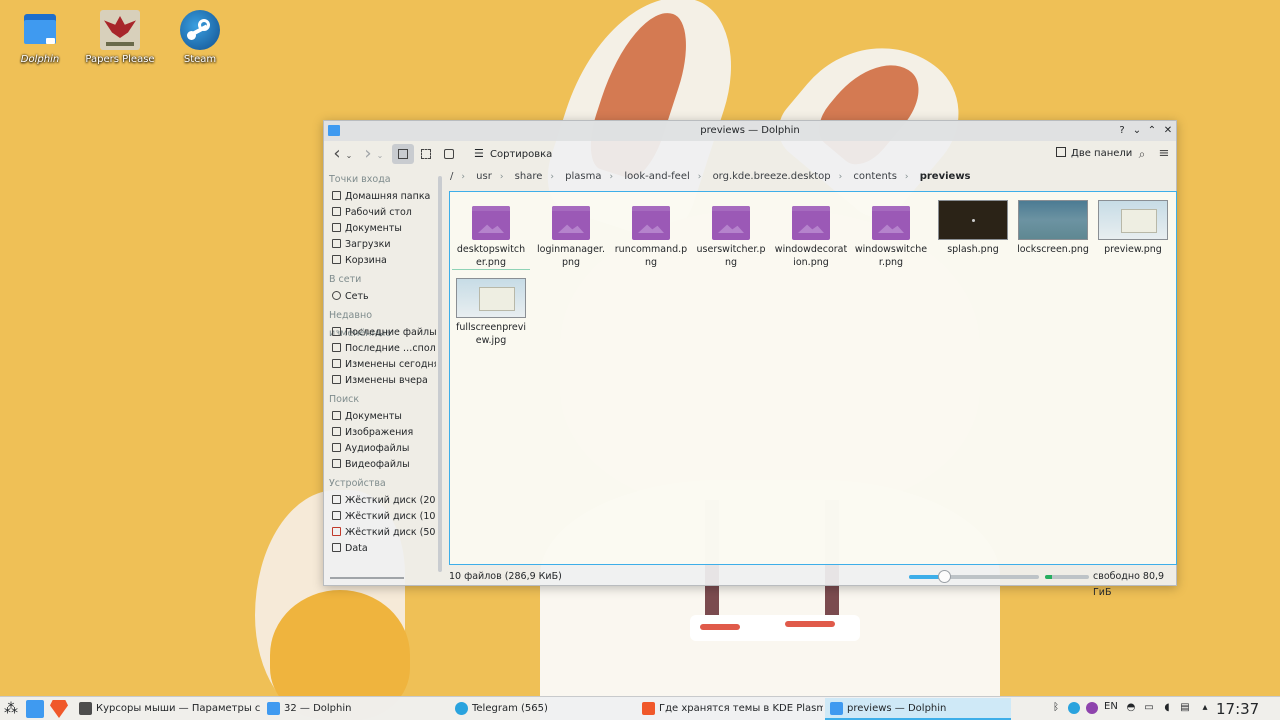 The width and height of the screenshot is (1280, 720). What do you see at coordinates (1185, 708) in the screenshot?
I see `device-notifier-icon: ▤` at bounding box center [1185, 708].